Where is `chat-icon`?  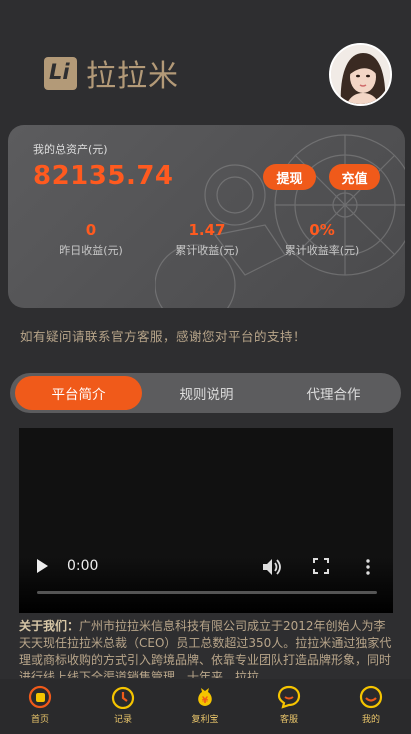 chat-icon is located at coordinates (289, 697).